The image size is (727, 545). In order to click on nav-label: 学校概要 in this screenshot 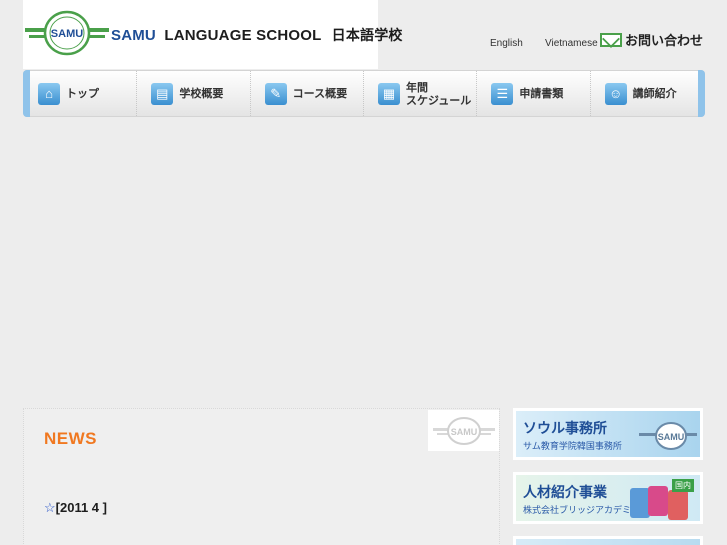, I will do `click(201, 93)`.